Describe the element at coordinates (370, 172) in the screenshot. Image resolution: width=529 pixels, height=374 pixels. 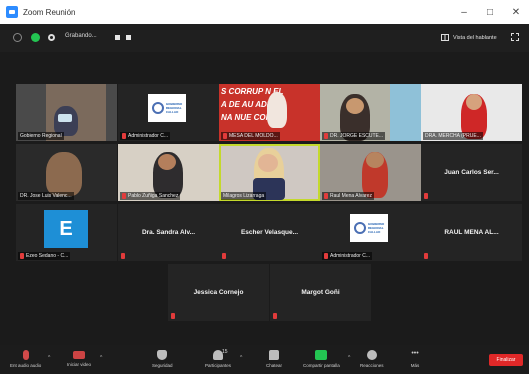
I see `video-tile: Raul Mena Alvarez` at that location.